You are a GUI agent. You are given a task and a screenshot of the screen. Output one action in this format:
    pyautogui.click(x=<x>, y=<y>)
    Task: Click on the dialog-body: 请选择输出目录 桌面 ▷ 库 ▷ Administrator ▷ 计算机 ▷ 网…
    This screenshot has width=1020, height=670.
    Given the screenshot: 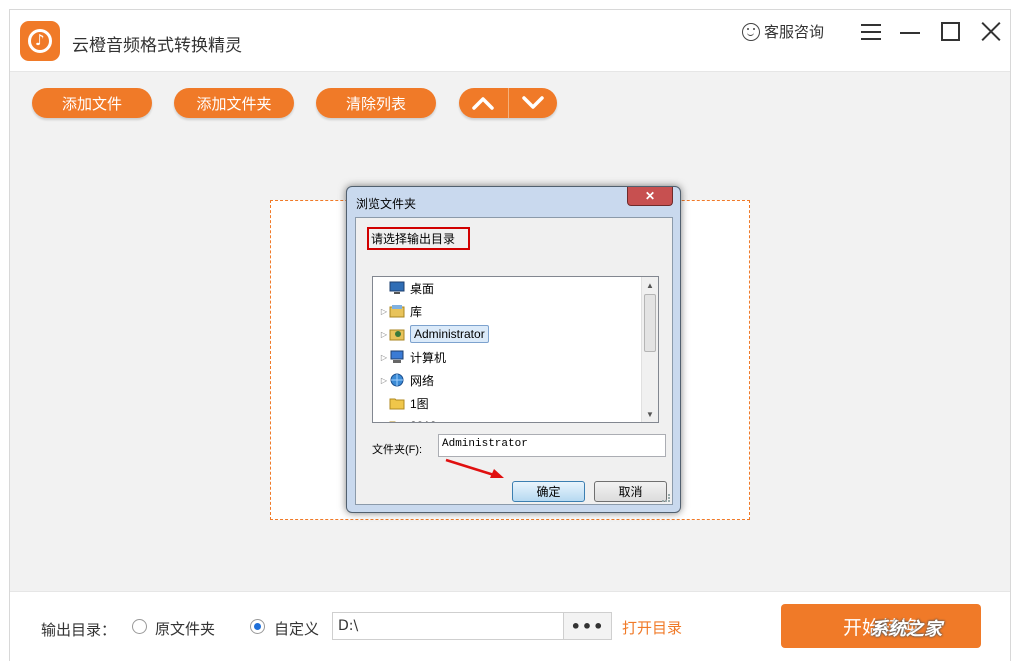 What is the action you would take?
    pyautogui.click(x=514, y=361)
    